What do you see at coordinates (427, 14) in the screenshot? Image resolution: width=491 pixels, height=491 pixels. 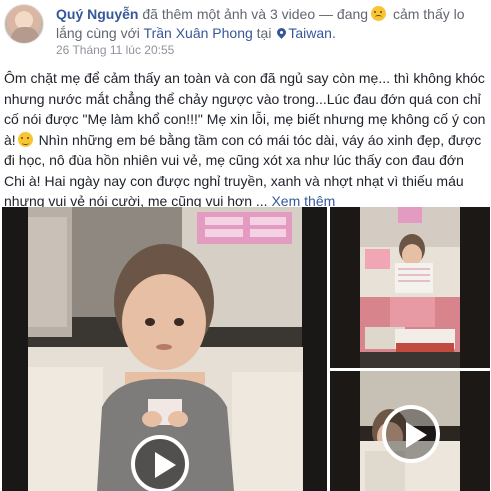 I see `header-feeling-text: cảm thấy lo` at bounding box center [427, 14].